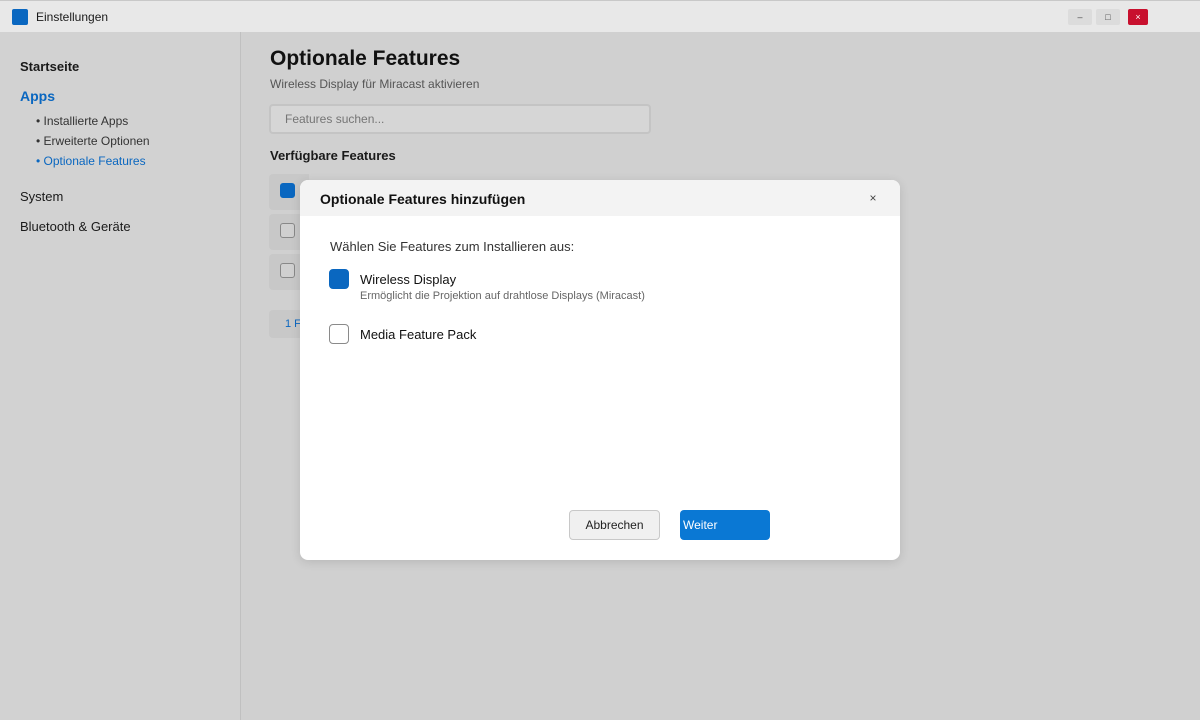 Image resolution: width=1200 pixels, height=720 pixels. I want to click on settings-app-icon, so click(20, 17).